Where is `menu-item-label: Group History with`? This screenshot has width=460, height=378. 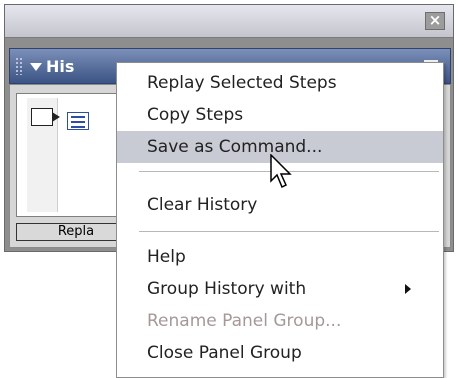
menu-item-label: Group History with is located at coordinates (227, 289).